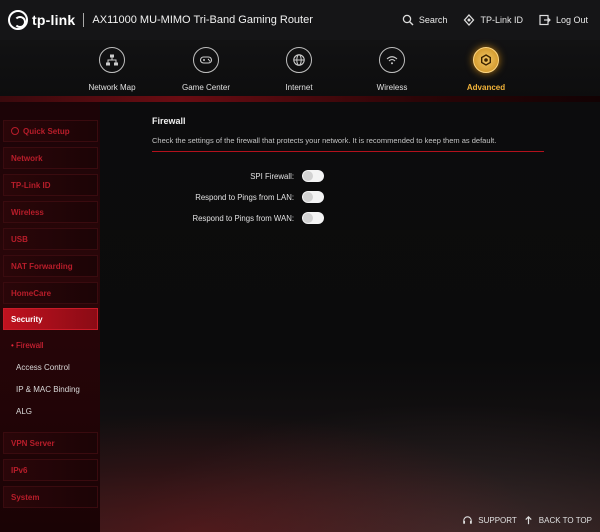 The image size is (600, 532). I want to click on sidebar-item-label: System, so click(25, 497).